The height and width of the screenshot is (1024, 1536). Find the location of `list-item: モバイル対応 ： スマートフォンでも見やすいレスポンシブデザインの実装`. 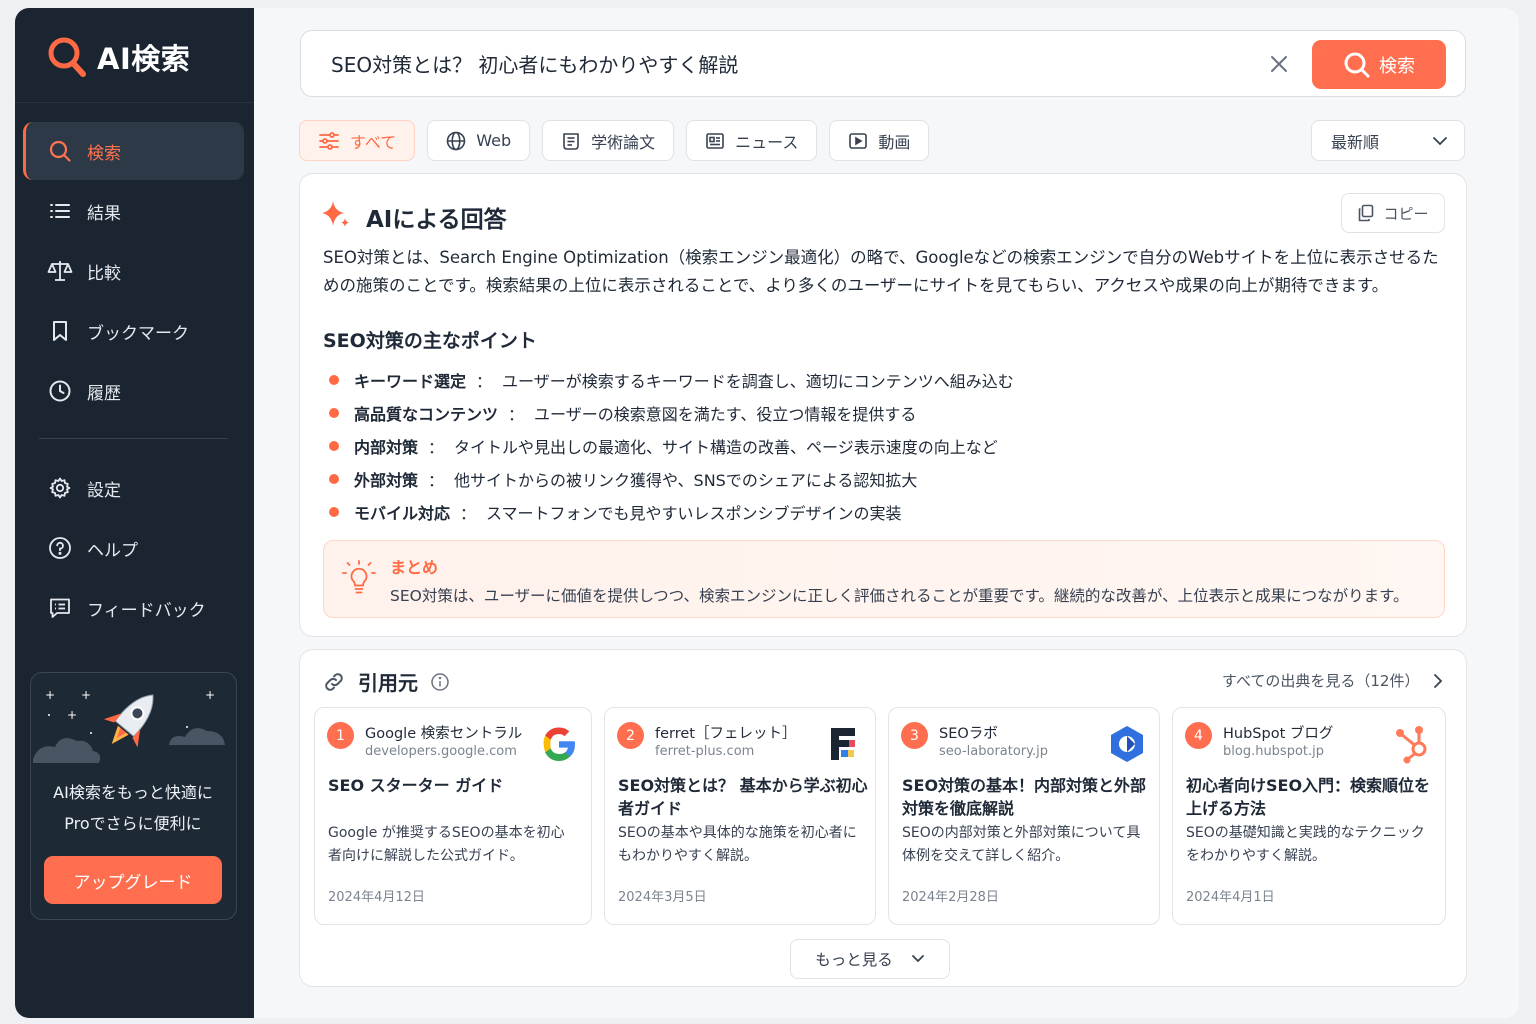

list-item: モバイル対応 ： スマートフォンでも見やすいレスポンシブデザインの実装 is located at coordinates (668, 511).